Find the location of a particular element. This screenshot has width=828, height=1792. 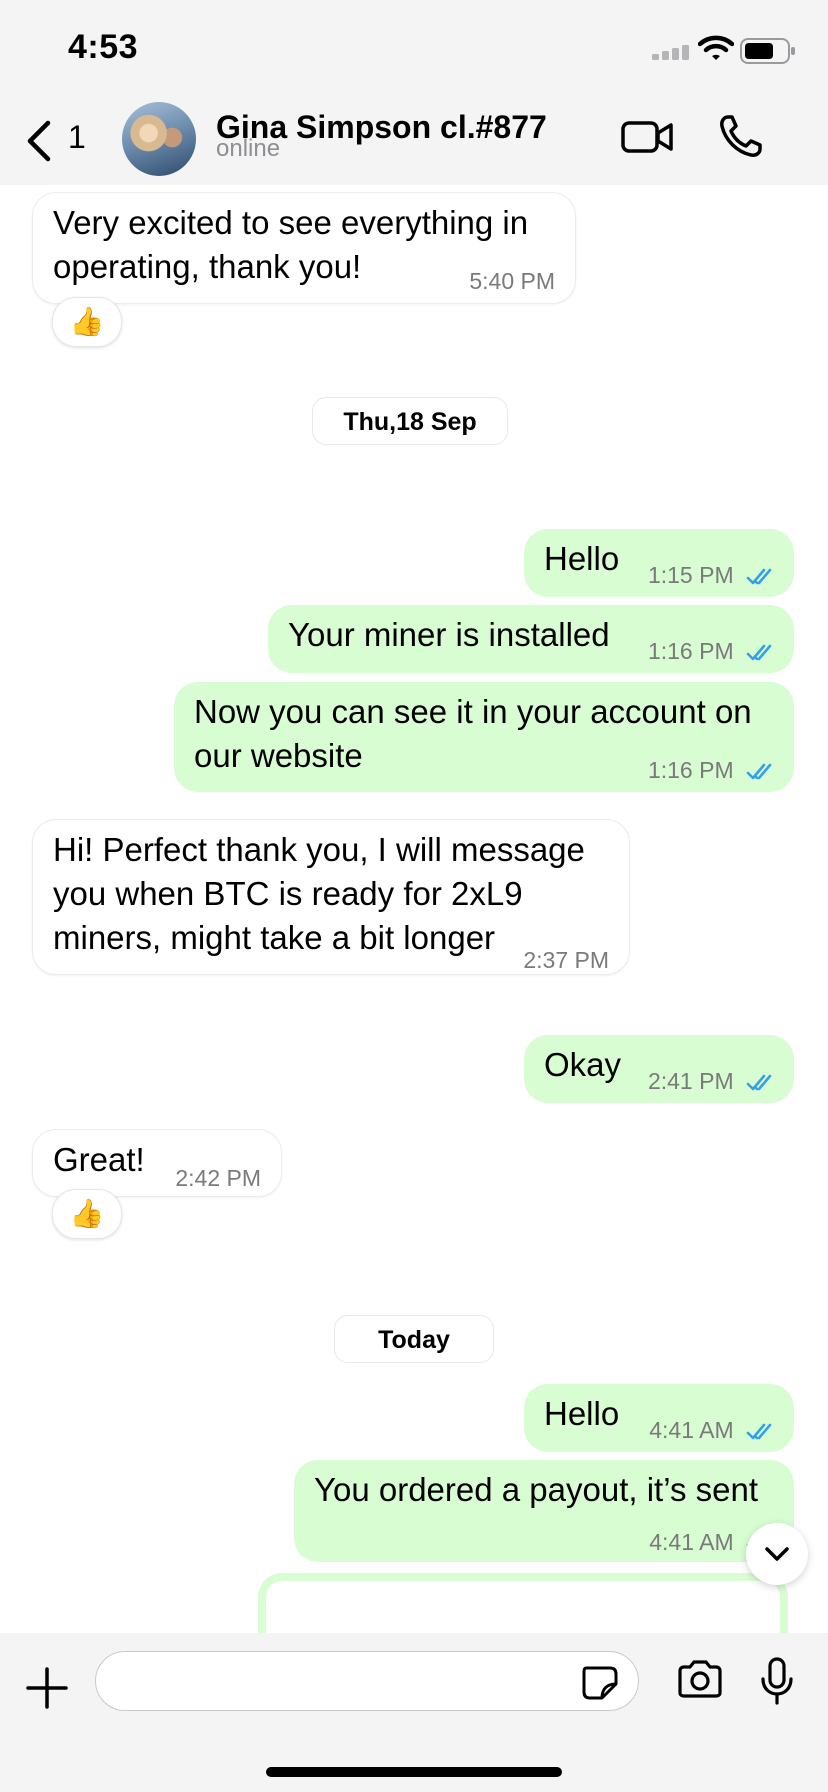

message-time: 2:42 PM is located at coordinates (218, 1178).